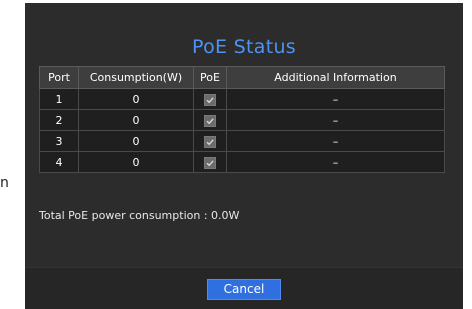 This screenshot has height=309, width=472. Describe the element at coordinates (59, 141) in the screenshot. I see `port-cell: 3` at that location.